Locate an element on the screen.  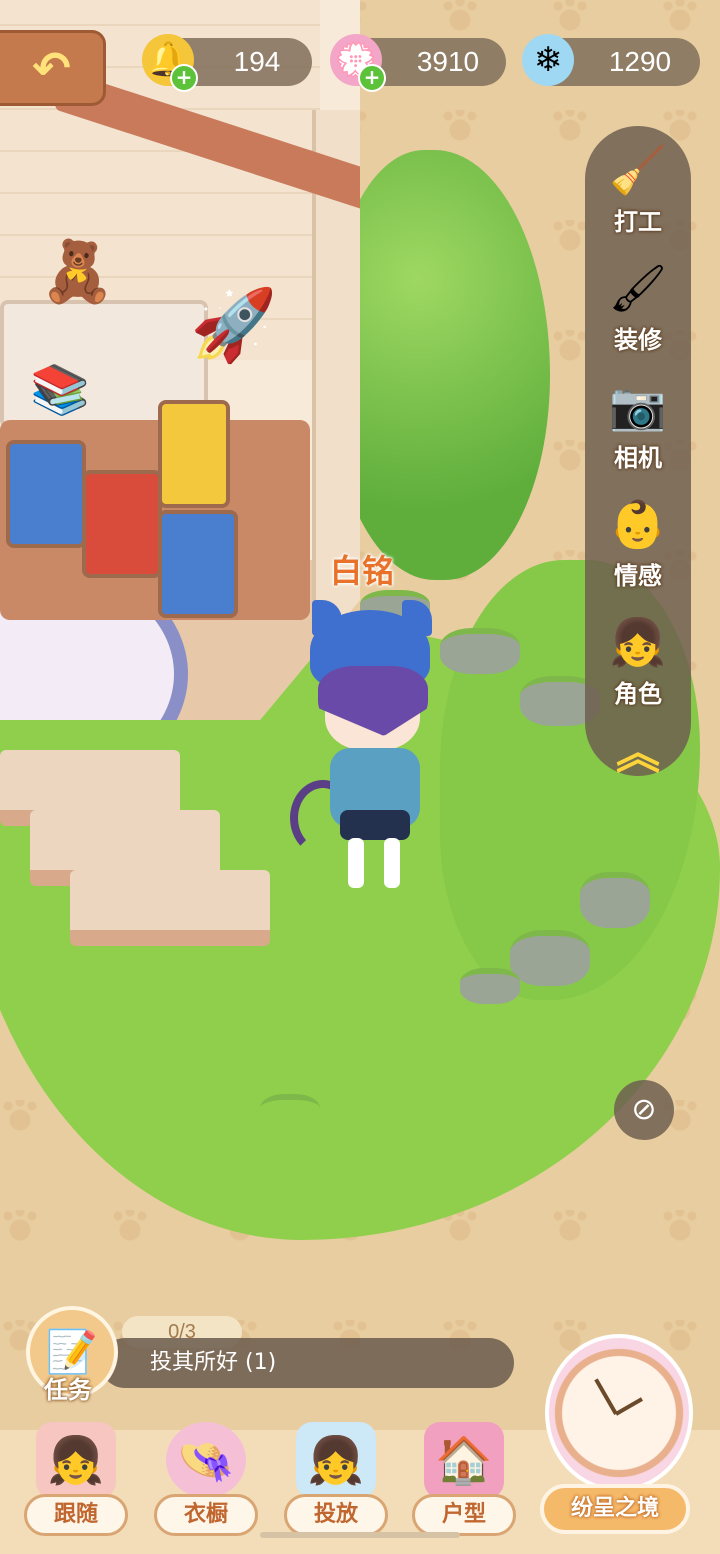
special-realm-button: 纷呈之境 is located at coordinates (615, 1438).